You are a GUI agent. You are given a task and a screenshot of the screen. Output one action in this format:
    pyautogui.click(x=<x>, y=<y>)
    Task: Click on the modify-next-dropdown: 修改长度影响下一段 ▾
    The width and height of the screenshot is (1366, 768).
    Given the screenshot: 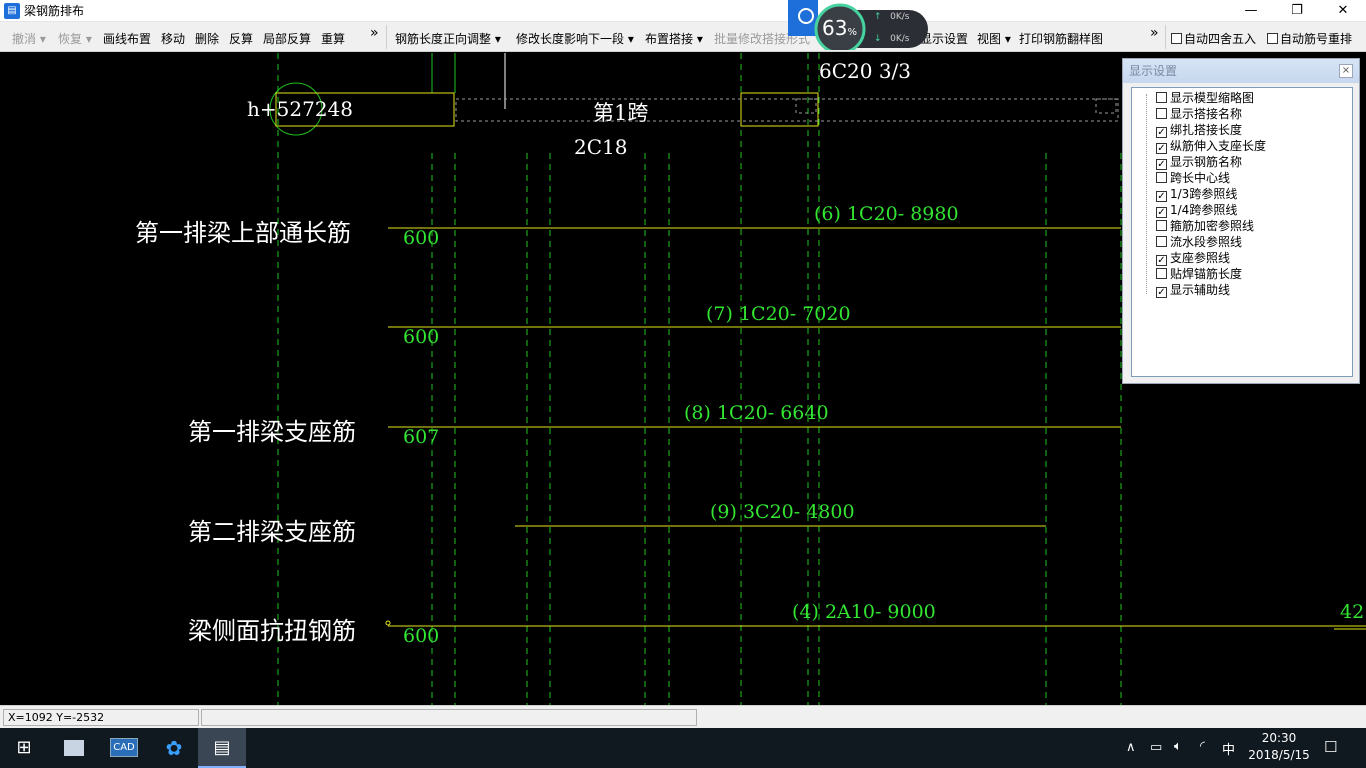 What is the action you would take?
    pyautogui.click(x=575, y=38)
    